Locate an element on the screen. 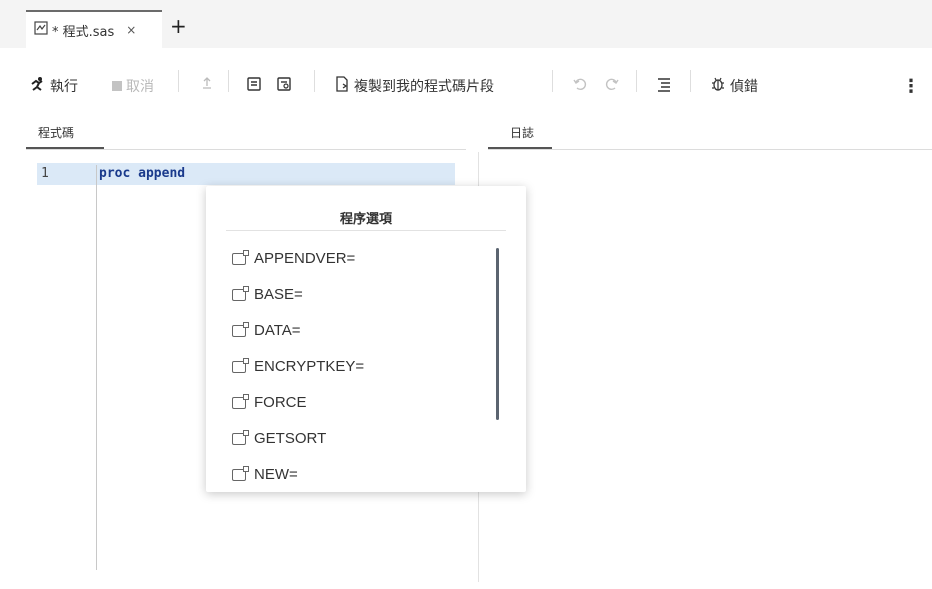 Image resolution: width=932 pixels, height=589 pixels. option-label: NEW= is located at coordinates (276, 474).